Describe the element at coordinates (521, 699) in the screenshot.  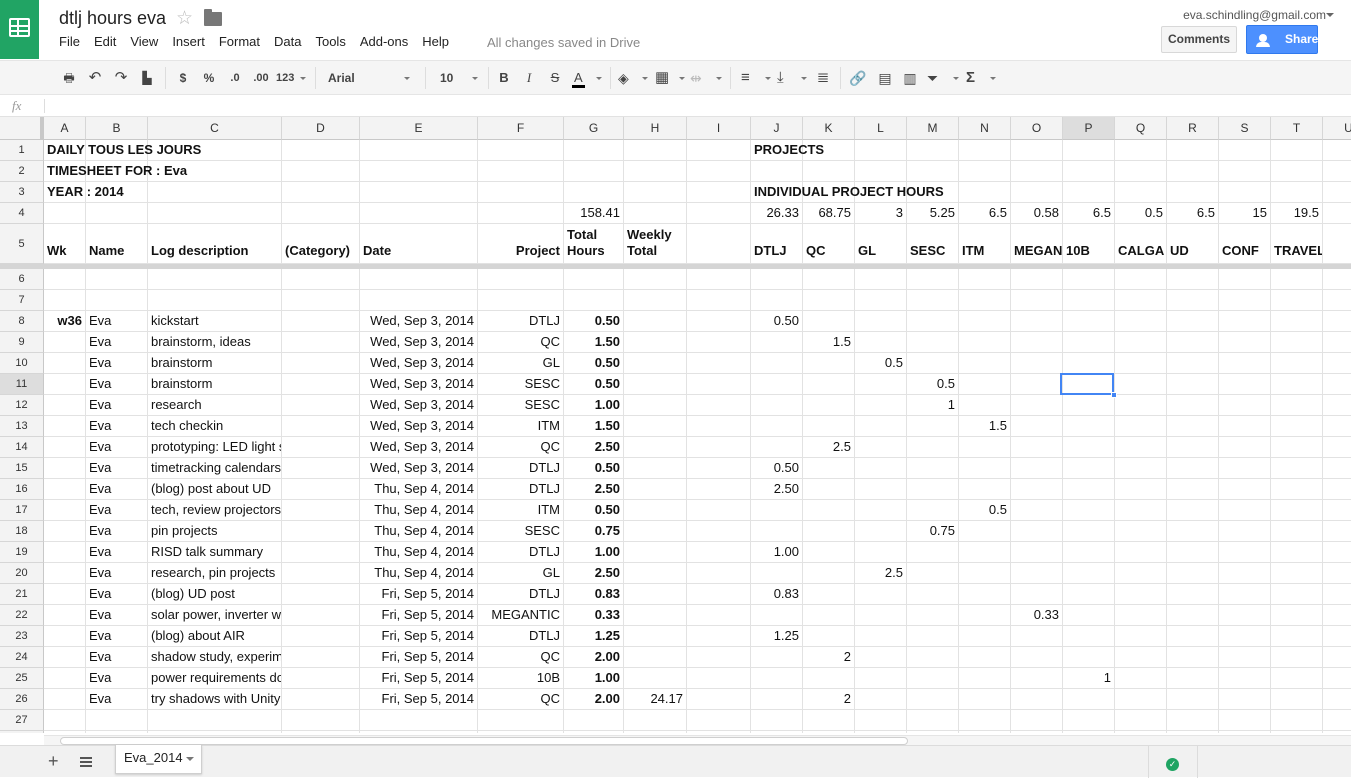
I see `cell-f26: QC` at that location.